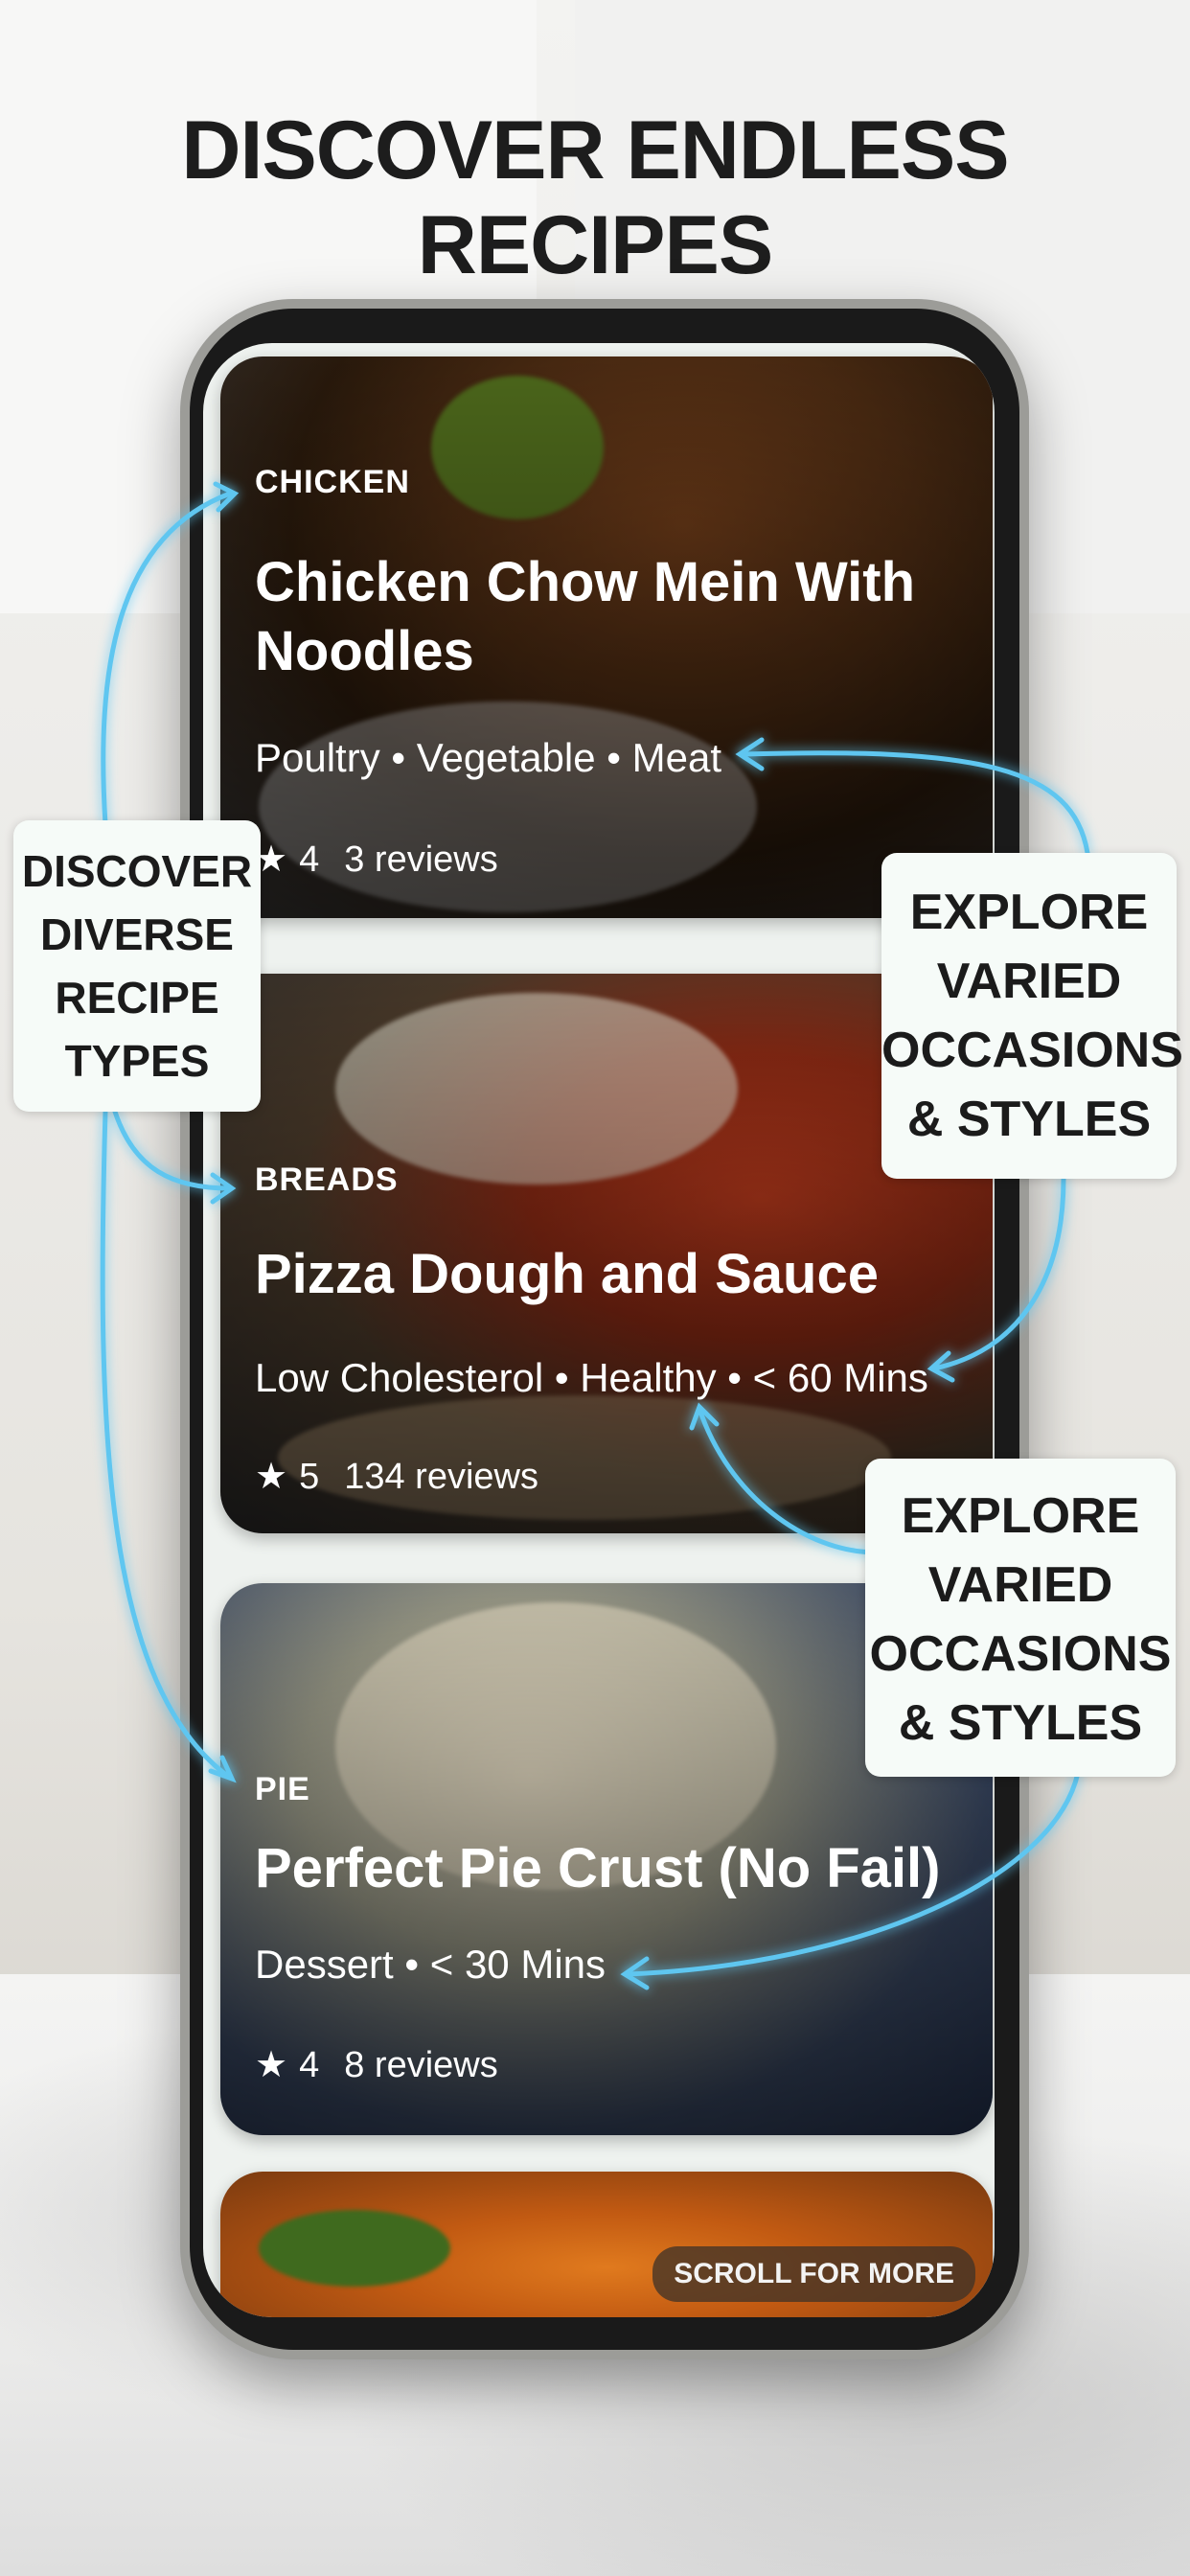 Image resolution: width=1190 pixels, height=2576 pixels. Describe the element at coordinates (1032, 1016) in the screenshot. I see `callout-explore-occasions-top: EXPLORE VARIED OCCASIONS & STYLES` at that location.